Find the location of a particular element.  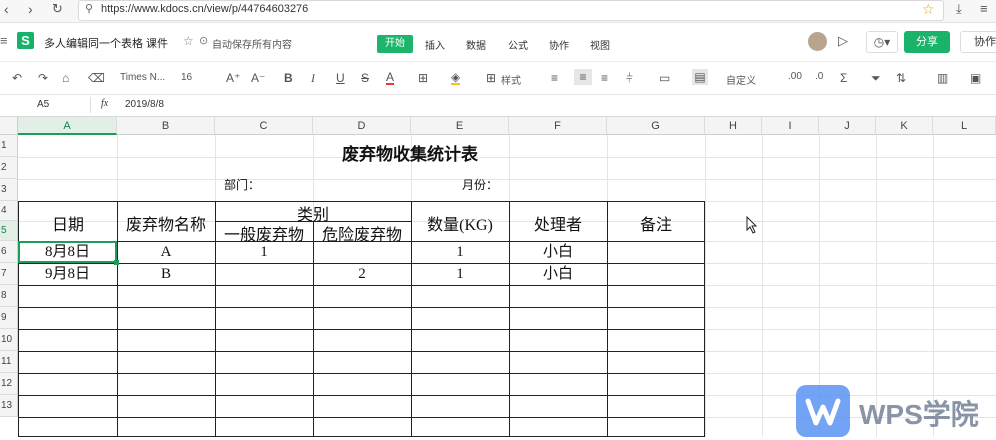

tab-view: 视图 is located at coordinates (600, 44).